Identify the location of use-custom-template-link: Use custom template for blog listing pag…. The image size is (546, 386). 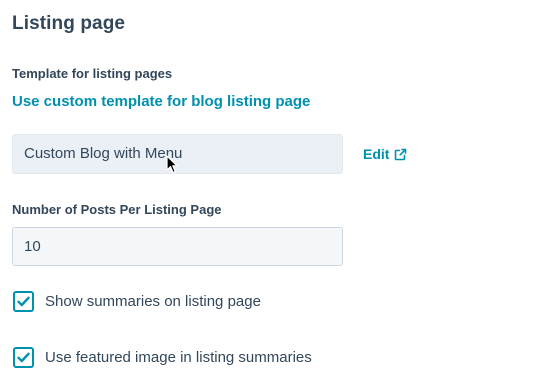
(161, 101).